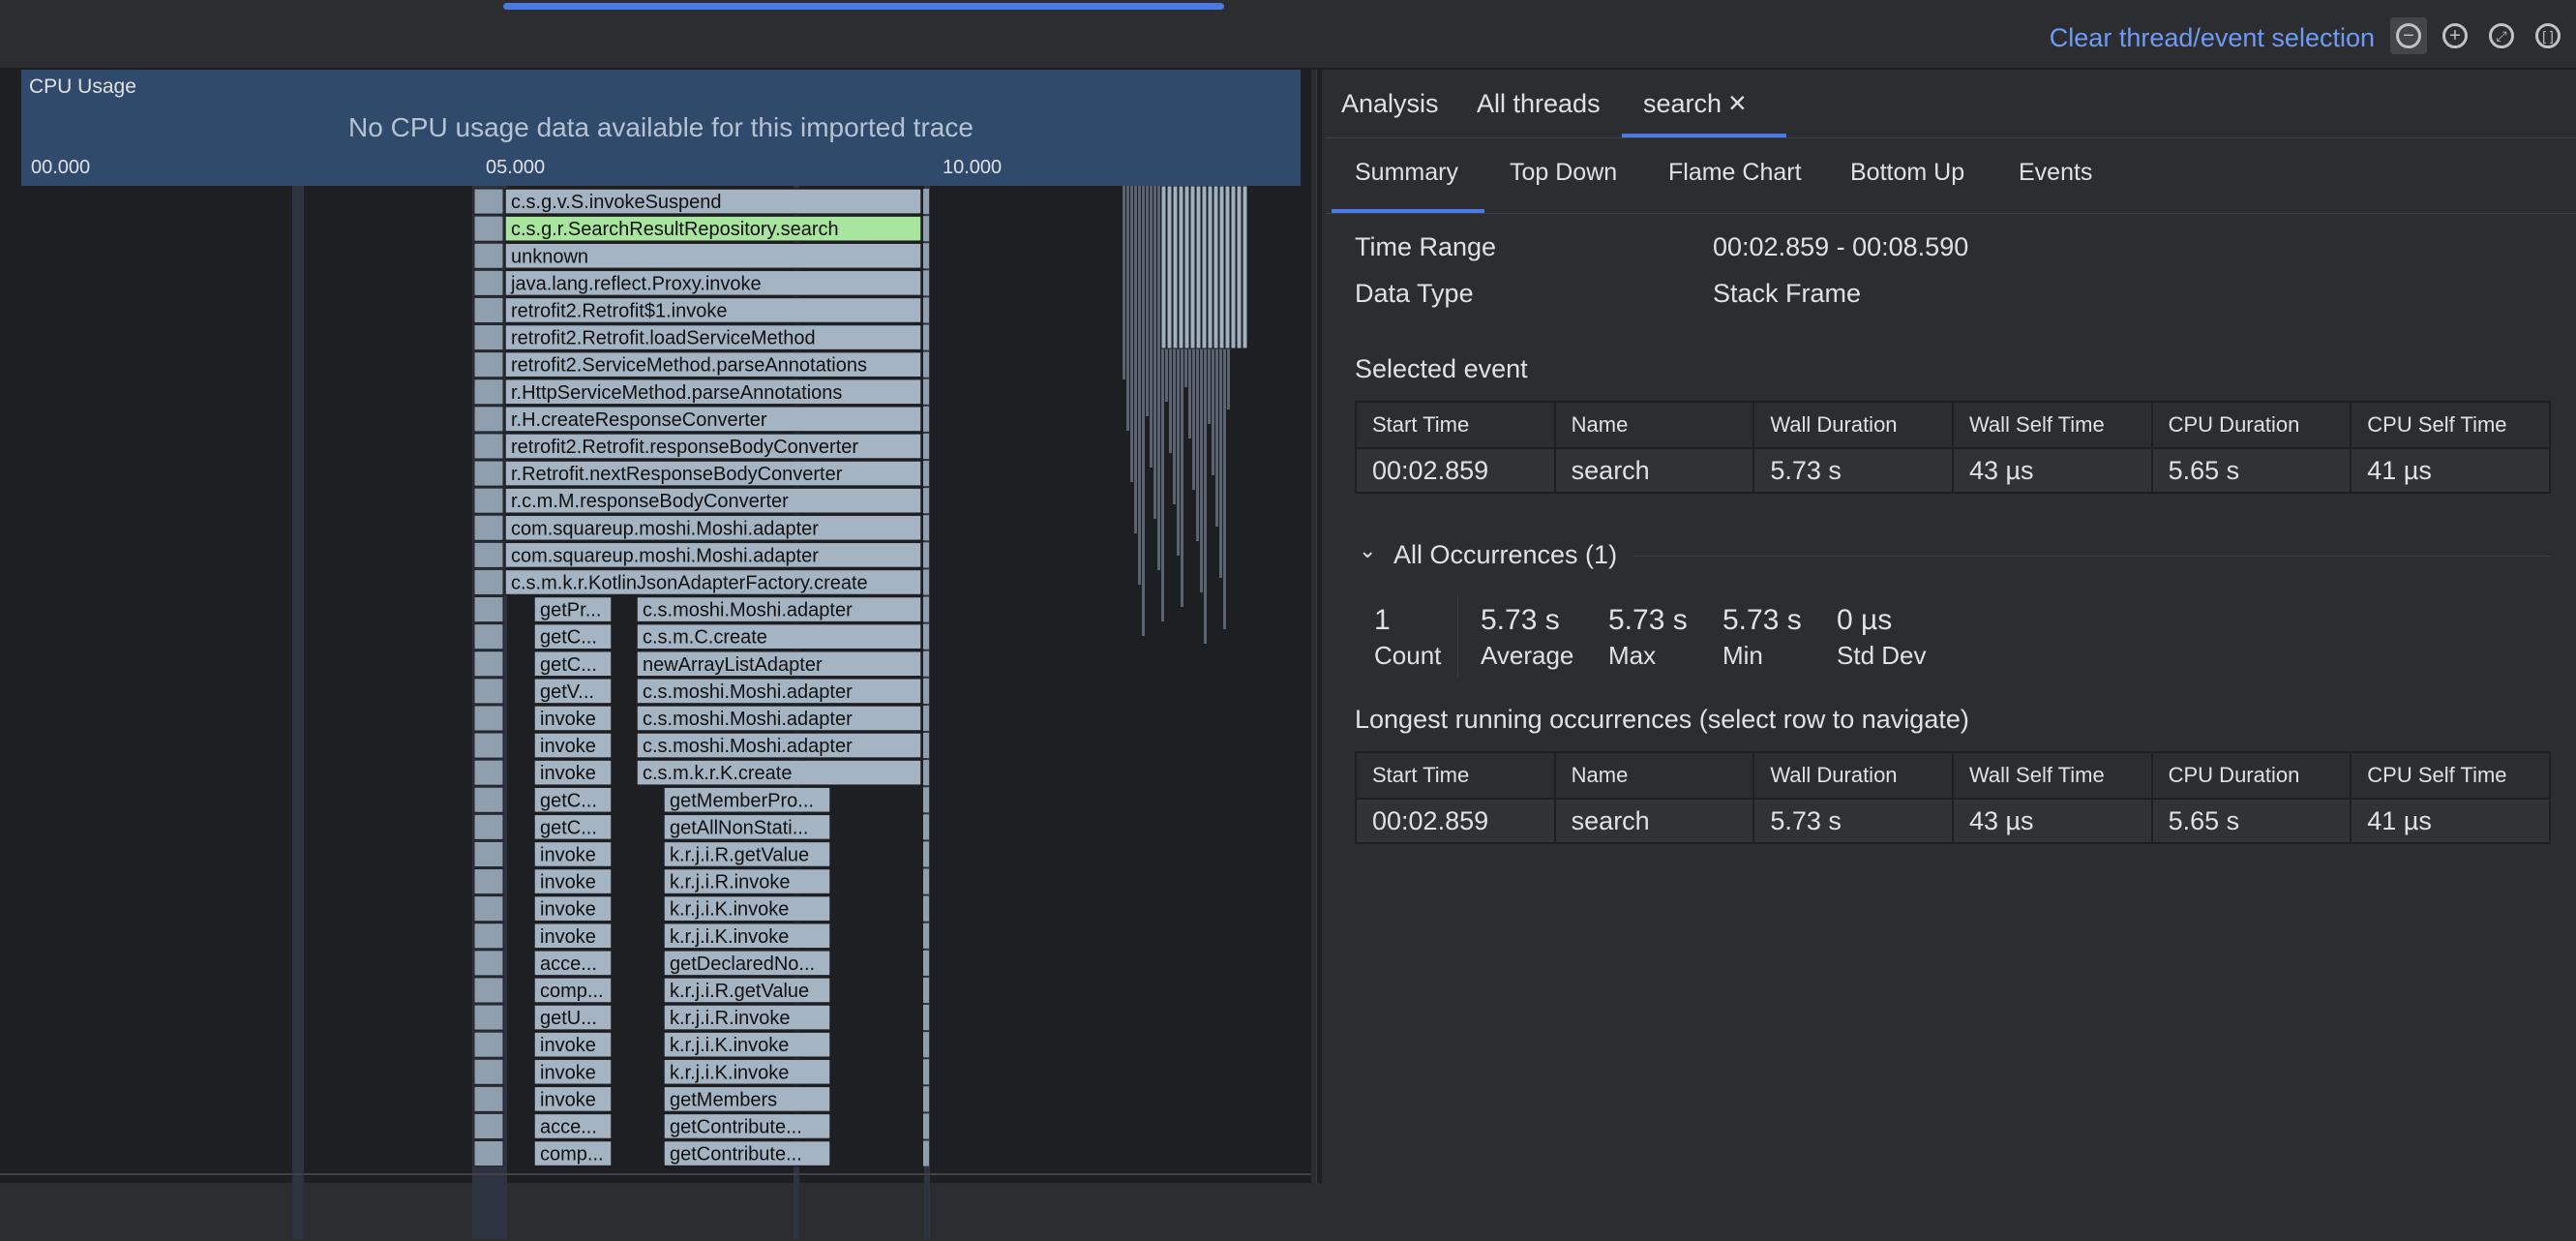 The image size is (2576, 1241). What do you see at coordinates (1505, 555) in the screenshot?
I see `all-occurrences-title: All Occurrences (1)` at bounding box center [1505, 555].